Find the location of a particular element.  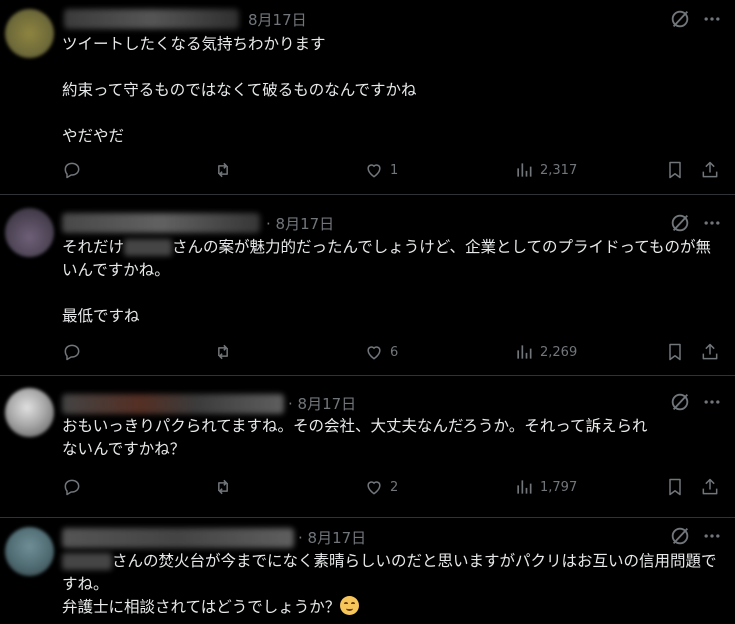

post-text-part: それだけ is located at coordinates (93, 247).